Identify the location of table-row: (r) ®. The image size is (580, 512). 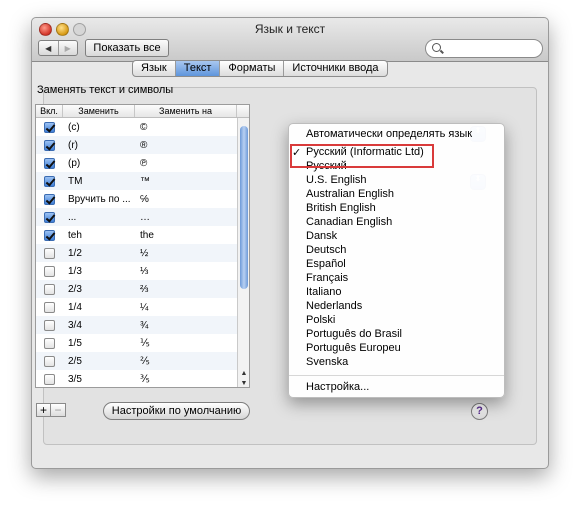
(142, 145).